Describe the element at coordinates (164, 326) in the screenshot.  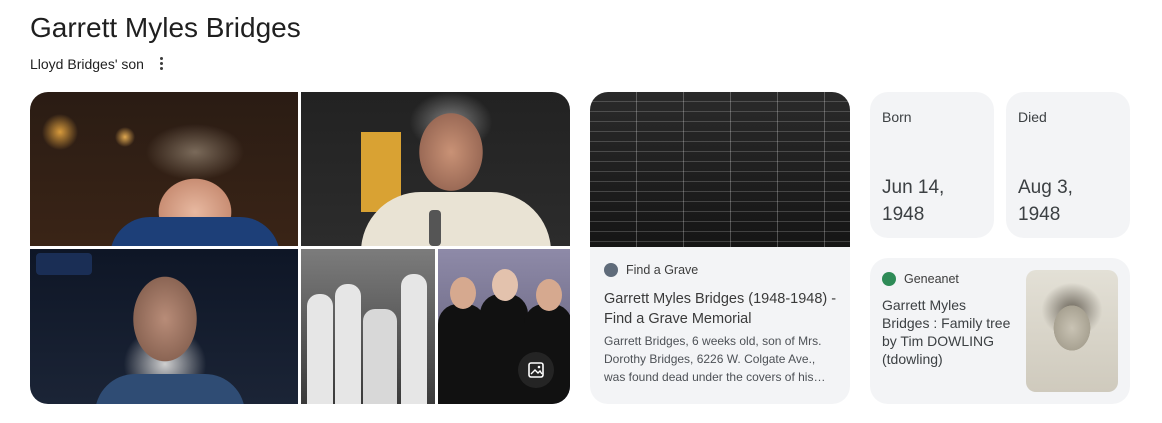
I see `image-tile-jeff-bridges-portrait` at that location.